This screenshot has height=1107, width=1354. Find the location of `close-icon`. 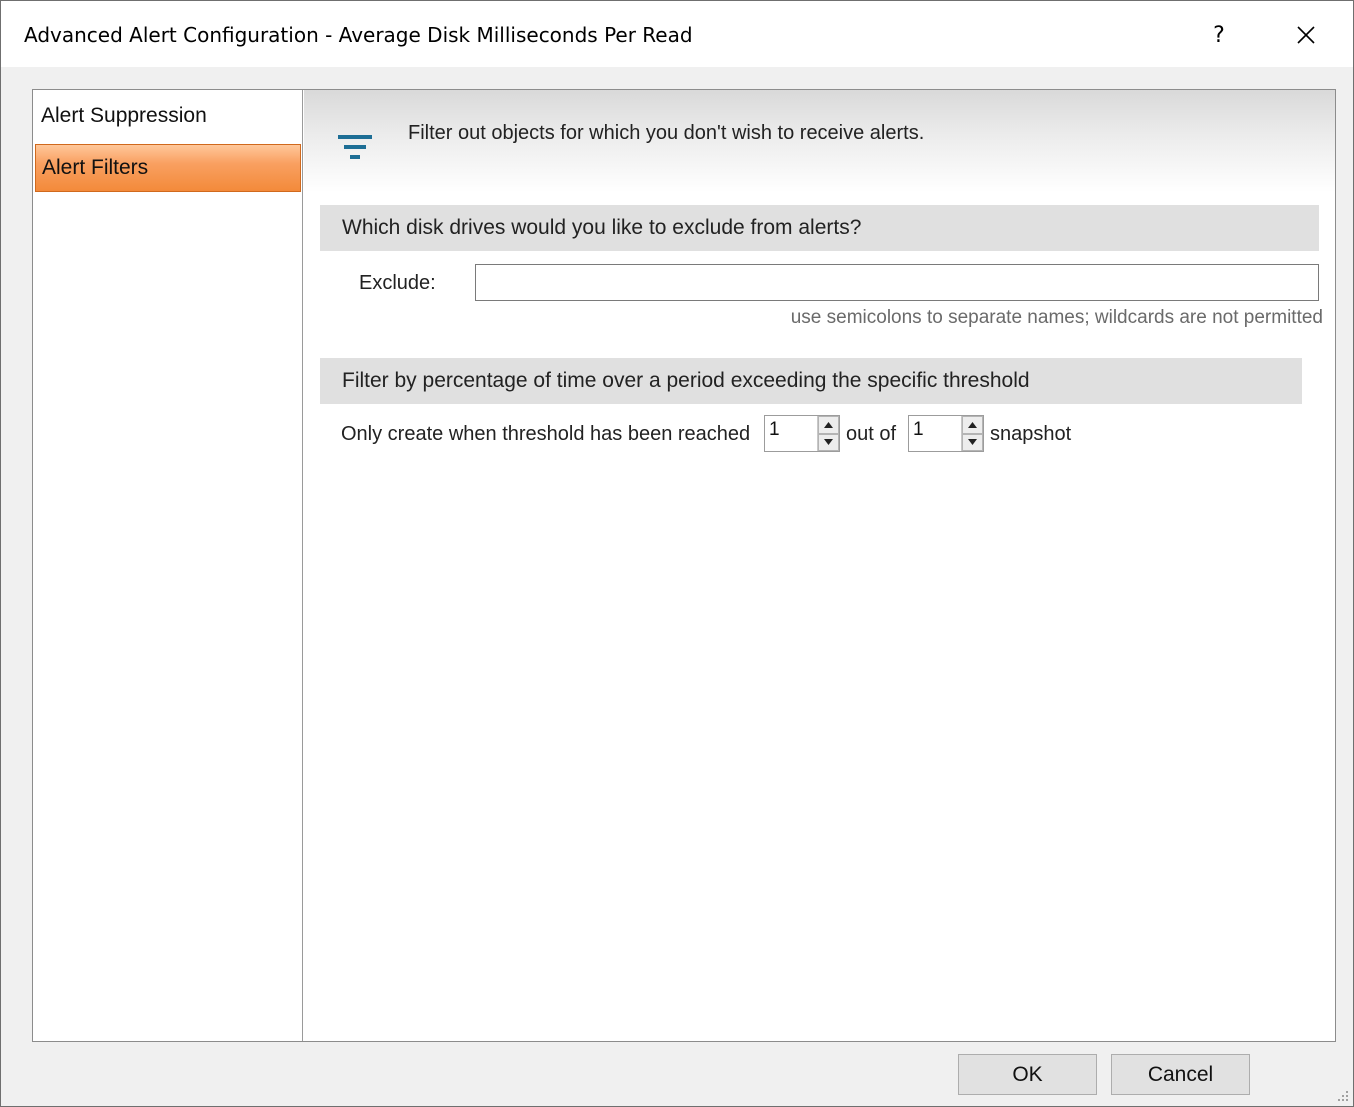

close-icon is located at coordinates (1306, 35).